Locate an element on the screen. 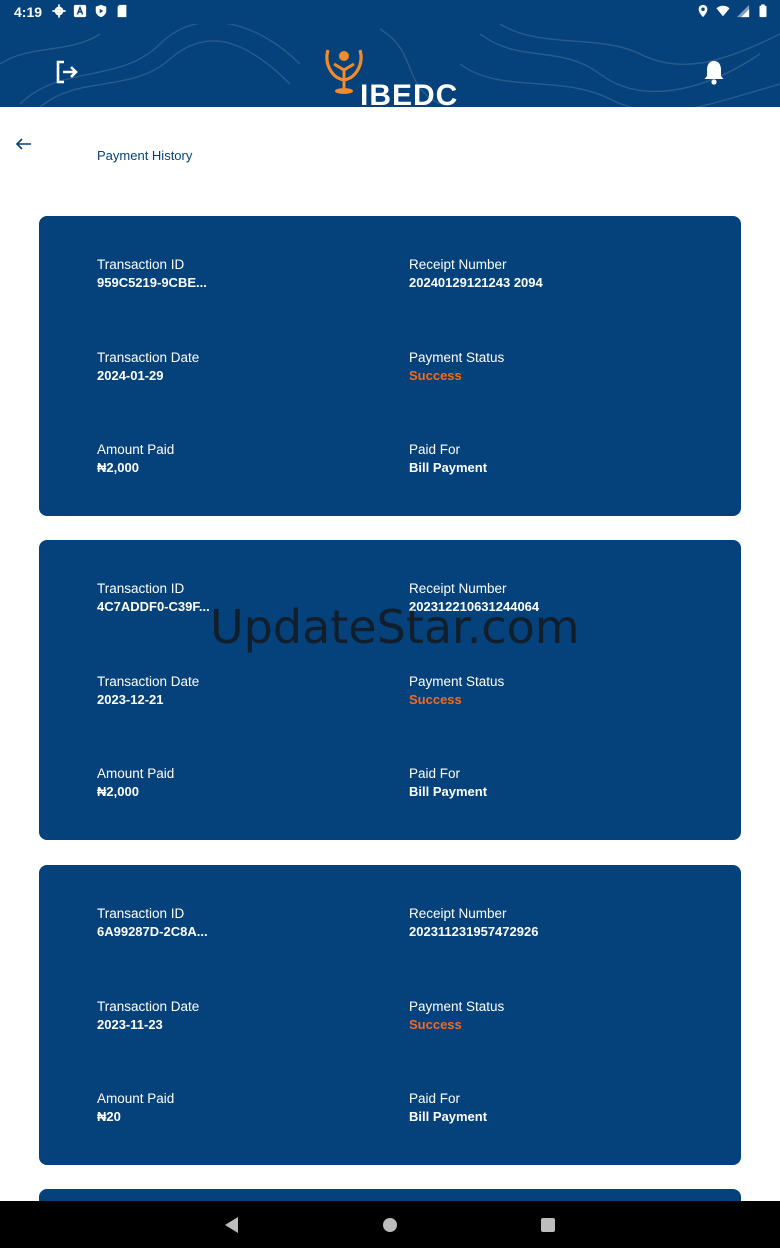 This screenshot has height=1248, width=780. receipt-number-field: Receipt Number 20240129121243 2094 is located at coordinates (476, 274).